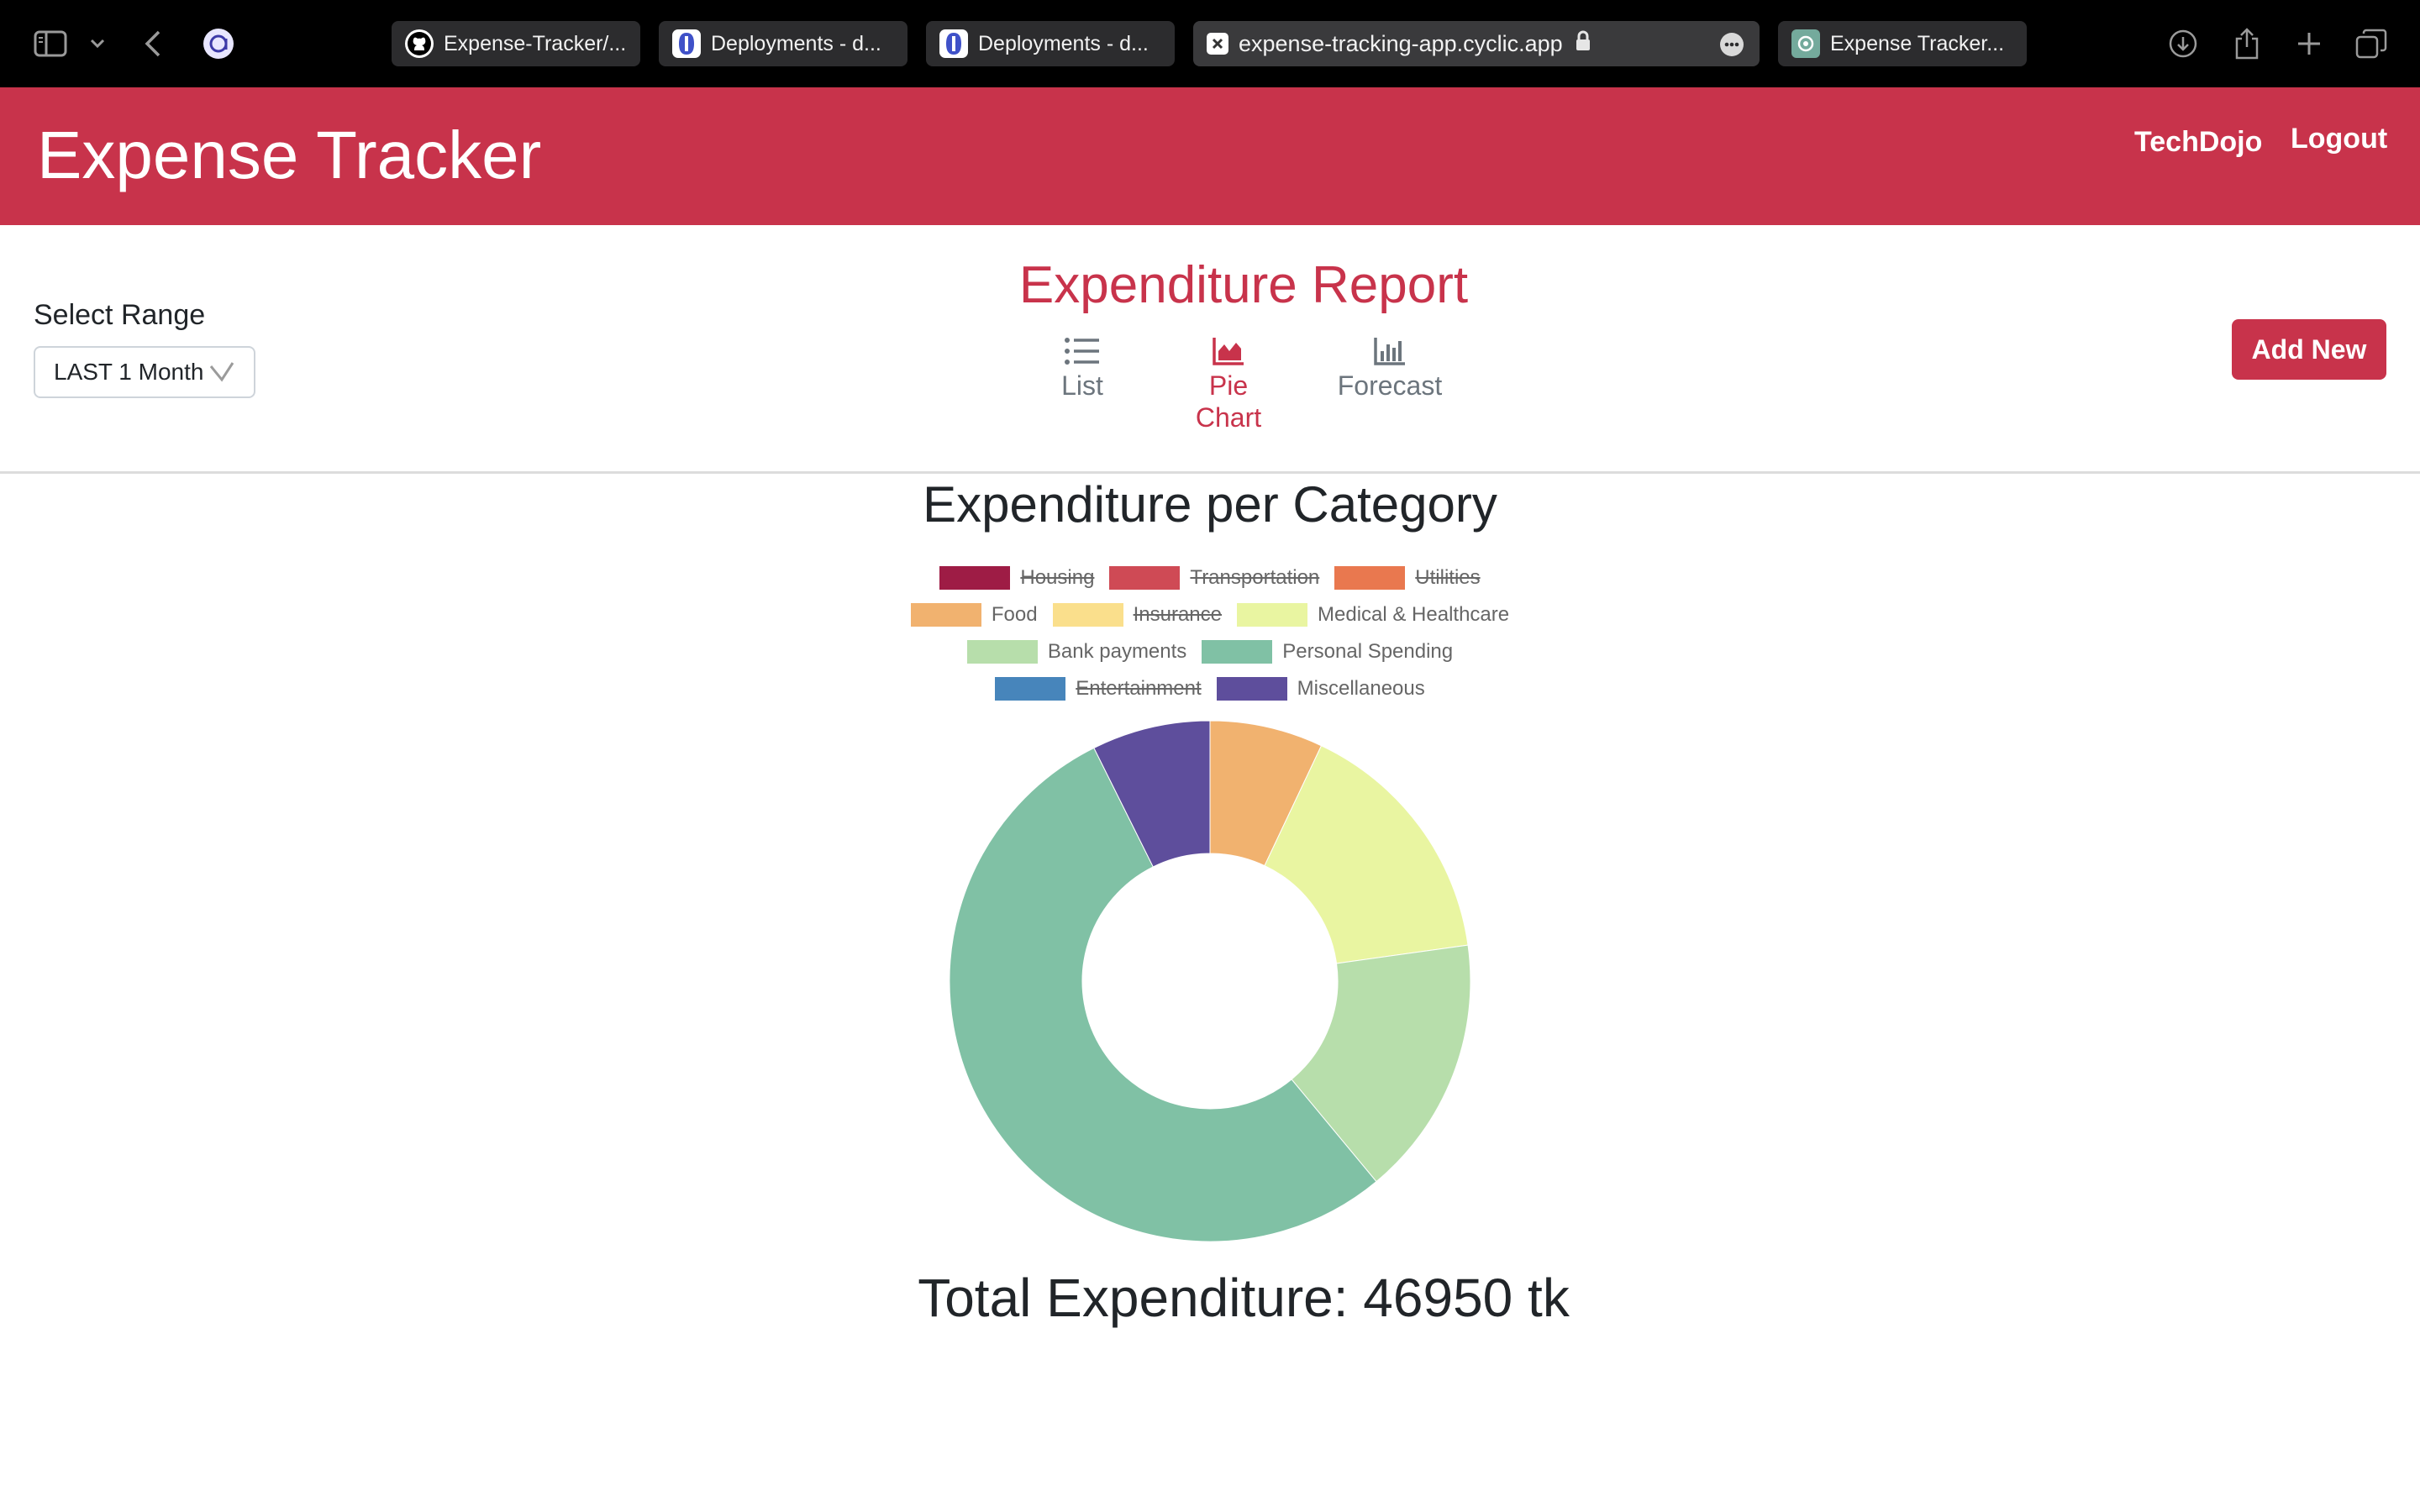  What do you see at coordinates (1117, 651) in the screenshot?
I see `legend-label: Bank payments` at bounding box center [1117, 651].